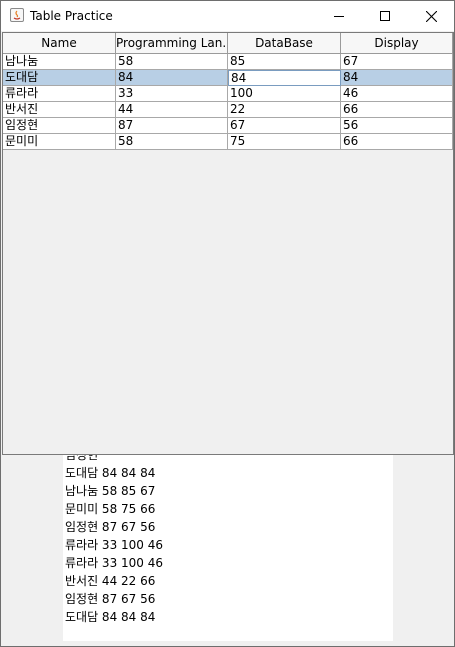 Image resolution: width=455 pixels, height=647 pixels. I want to click on table-cell: 100, so click(284, 94).